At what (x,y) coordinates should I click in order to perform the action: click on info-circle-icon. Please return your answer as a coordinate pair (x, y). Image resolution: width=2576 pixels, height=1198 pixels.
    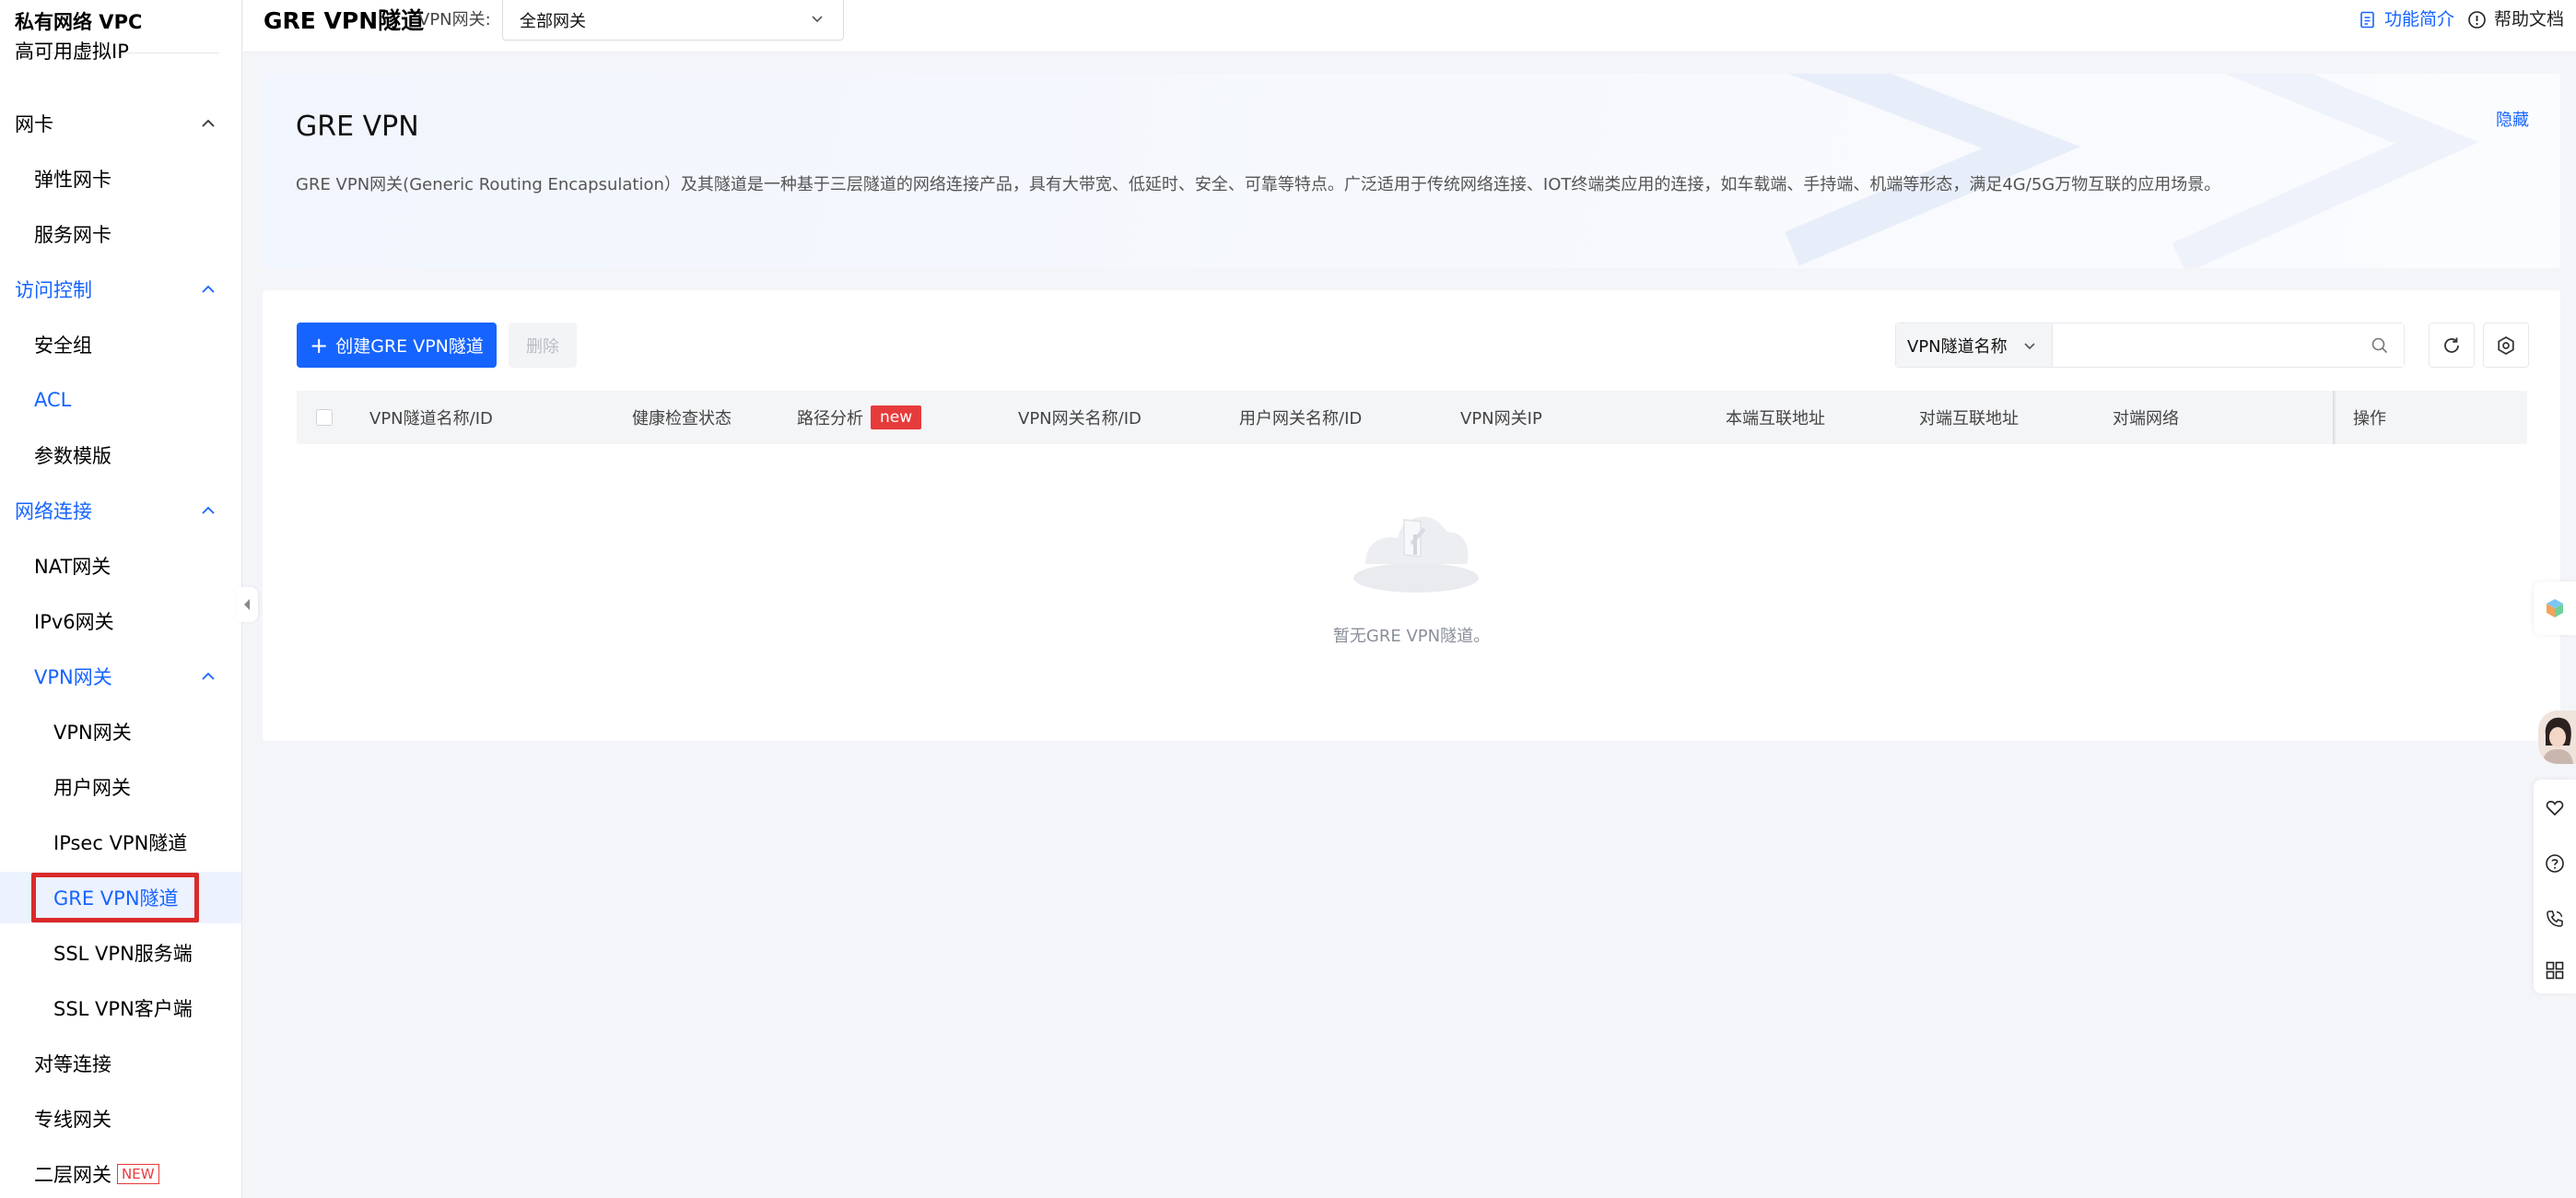
    Looking at the image, I should click on (2477, 20).